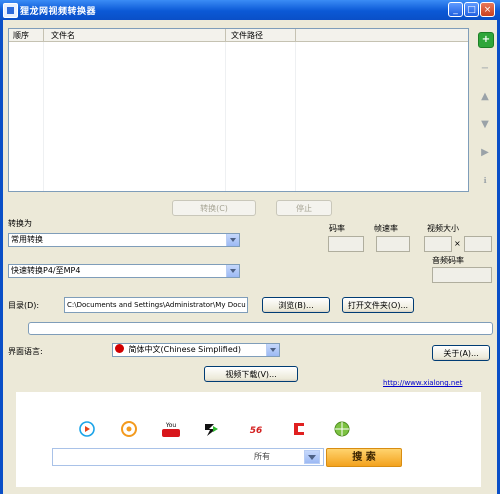  Describe the element at coordinates (485, 153) in the screenshot. I see `play-icon: ▶` at that location.